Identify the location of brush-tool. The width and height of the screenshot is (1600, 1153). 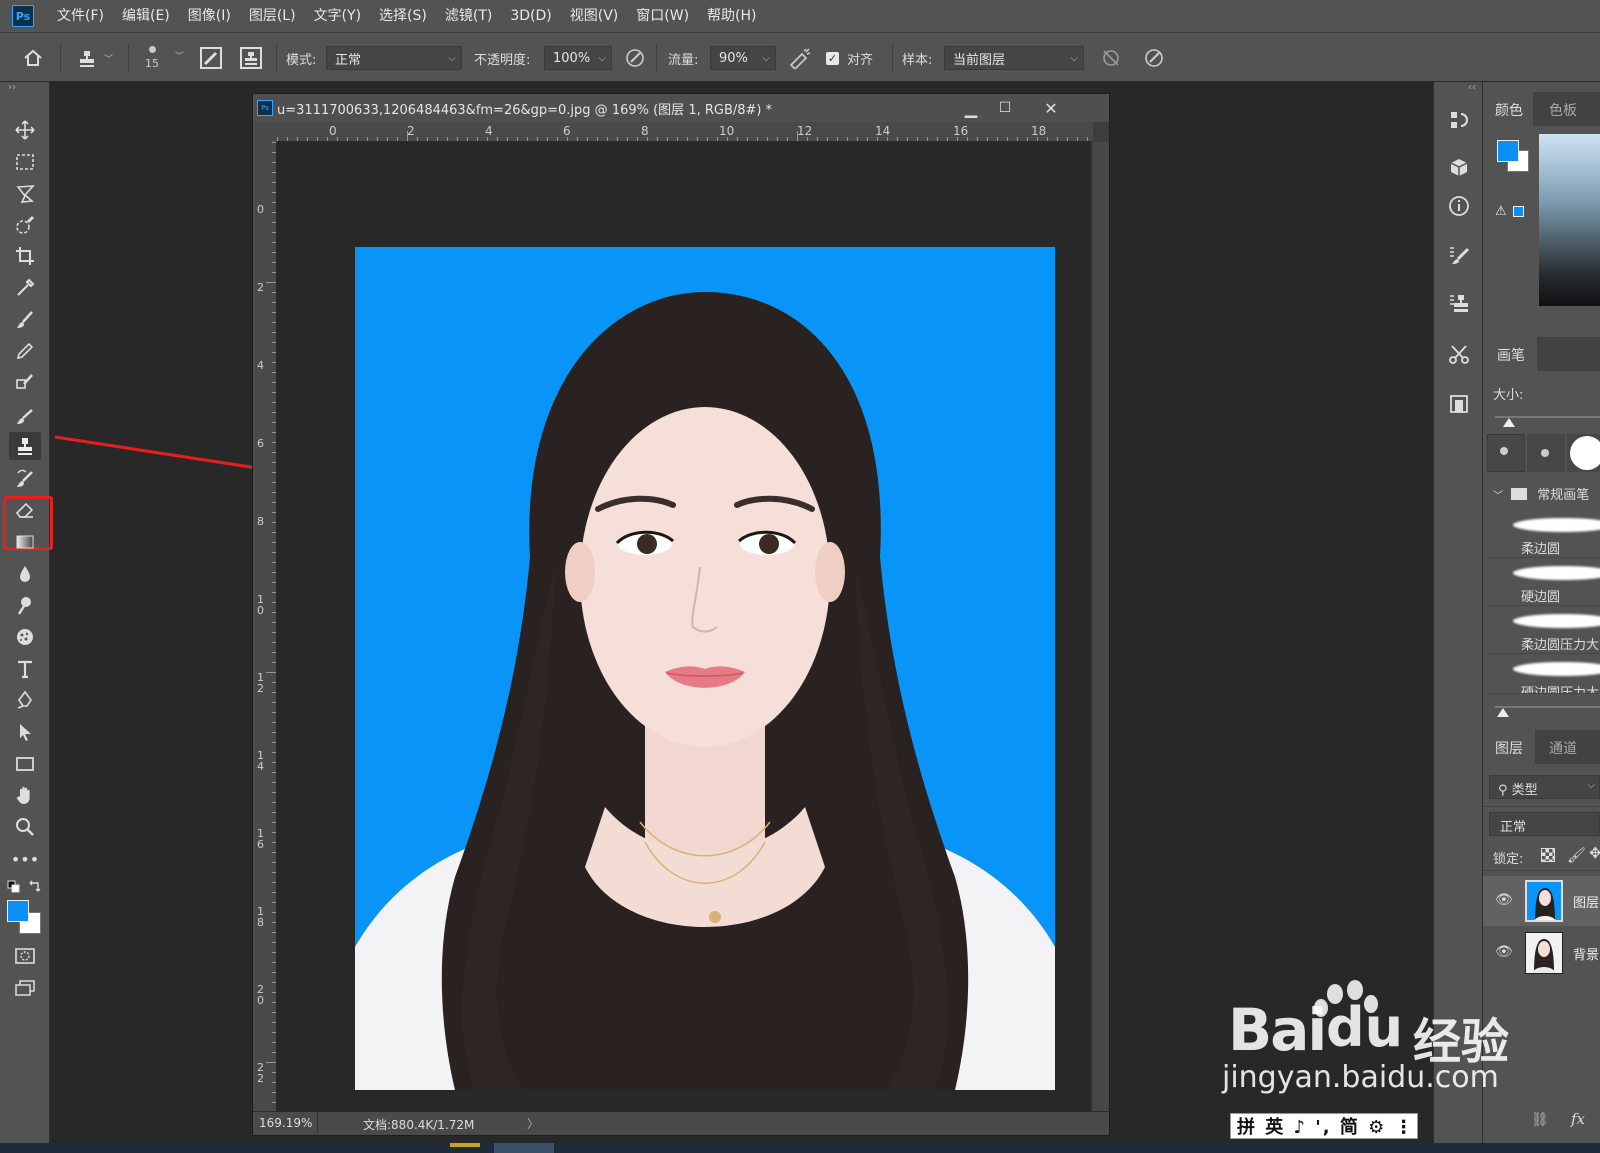
(25, 320).